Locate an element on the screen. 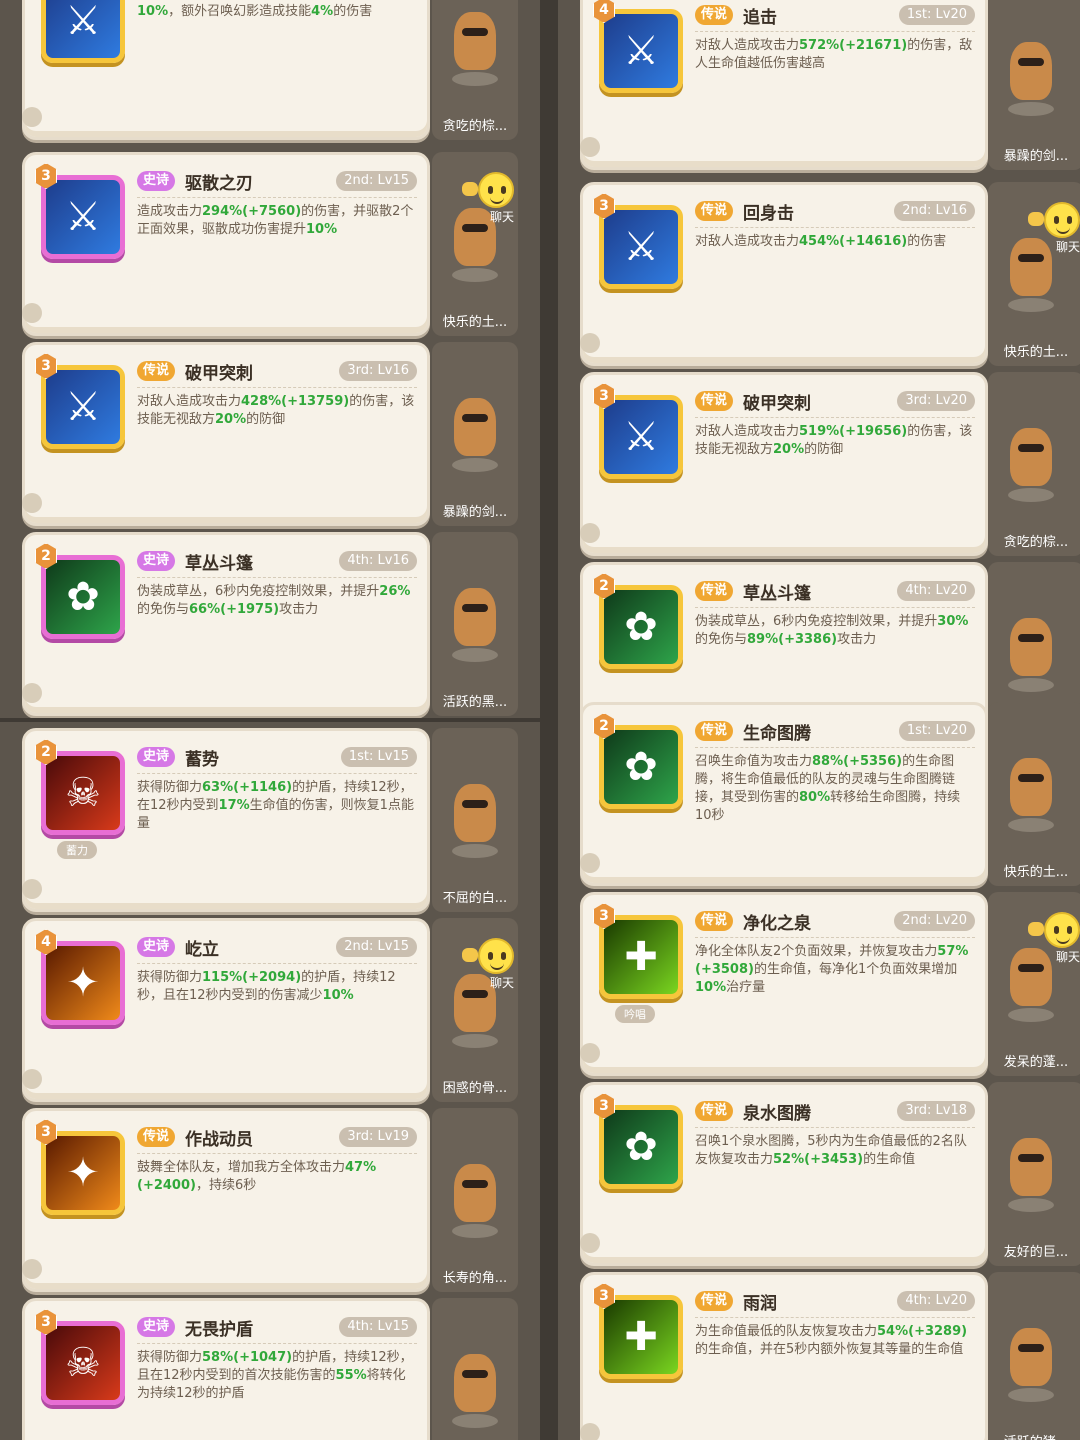 The image size is (1080, 1440). skill-level-badge: 3rd: Lv18 is located at coordinates (936, 1111).